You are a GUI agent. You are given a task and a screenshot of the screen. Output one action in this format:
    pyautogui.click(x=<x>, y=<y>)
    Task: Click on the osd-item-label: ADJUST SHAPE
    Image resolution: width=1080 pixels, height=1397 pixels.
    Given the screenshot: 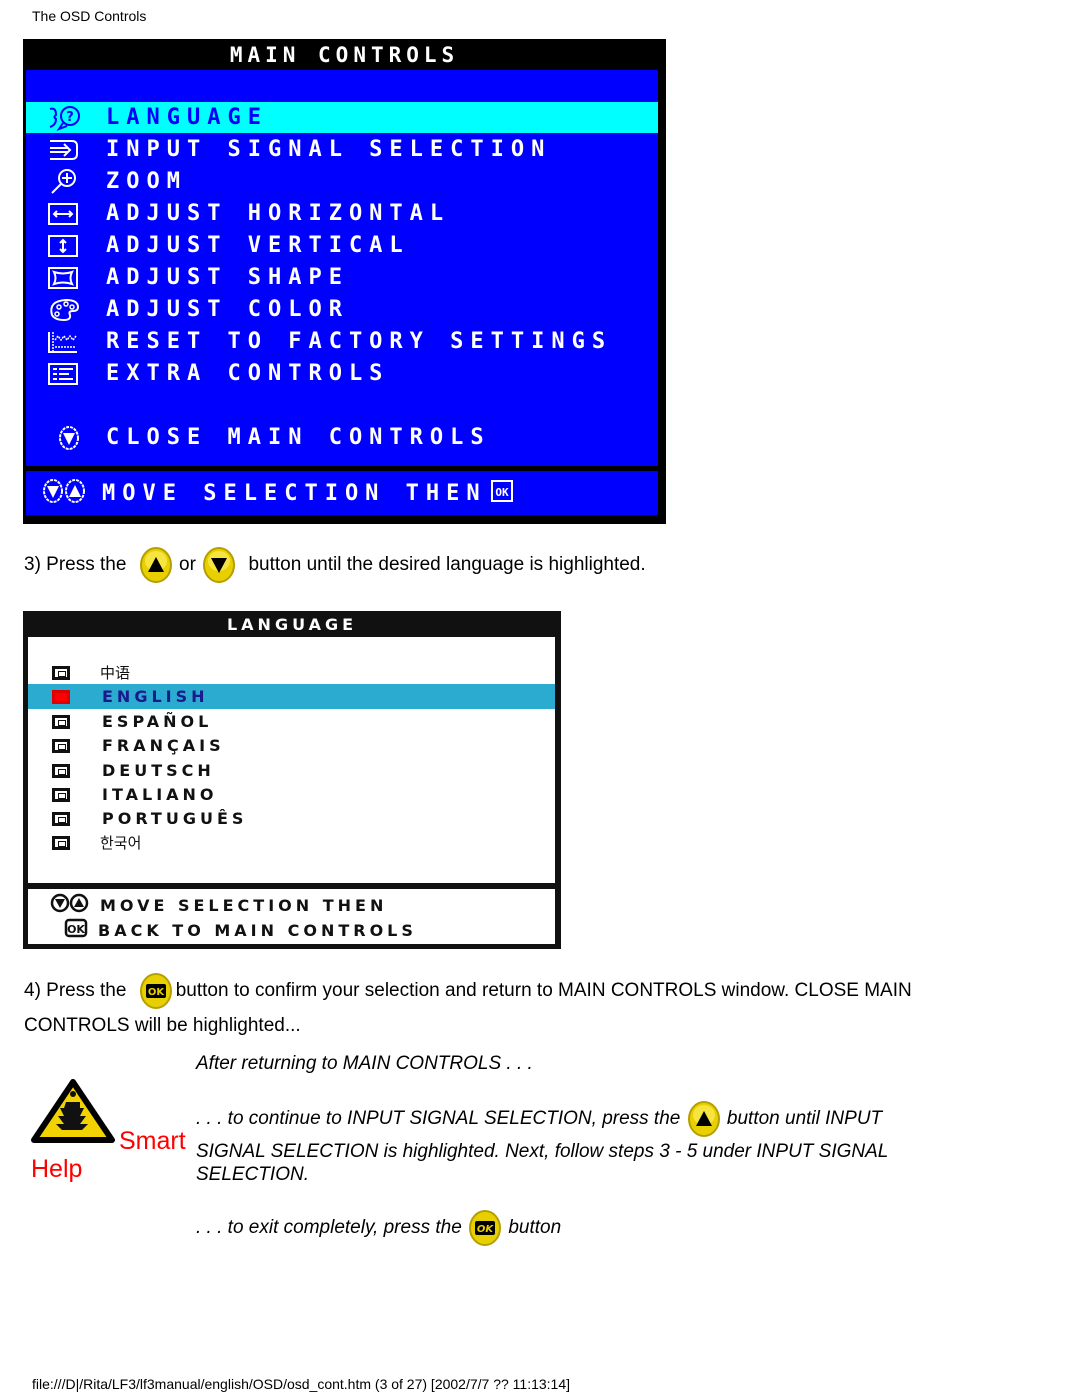 What is the action you would take?
    pyautogui.click(x=227, y=277)
    